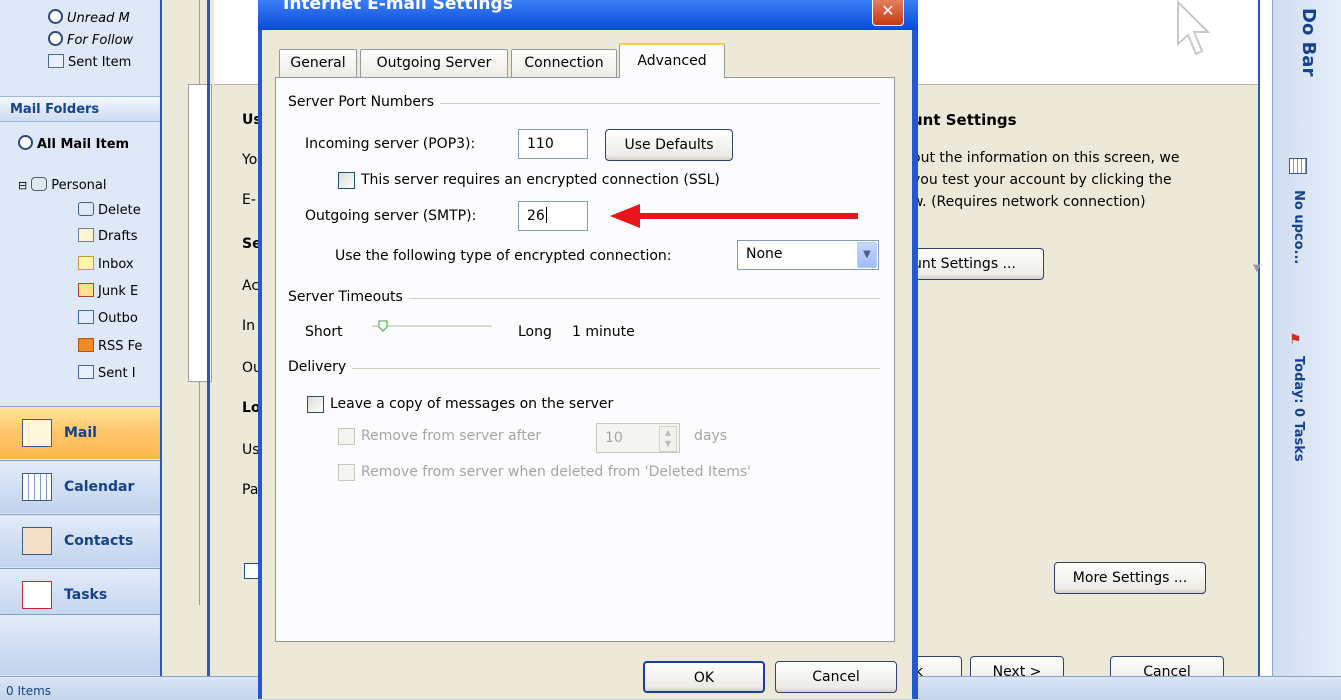 The height and width of the screenshot is (700, 1341). I want to click on incoming-port-input: 110, so click(553, 144).